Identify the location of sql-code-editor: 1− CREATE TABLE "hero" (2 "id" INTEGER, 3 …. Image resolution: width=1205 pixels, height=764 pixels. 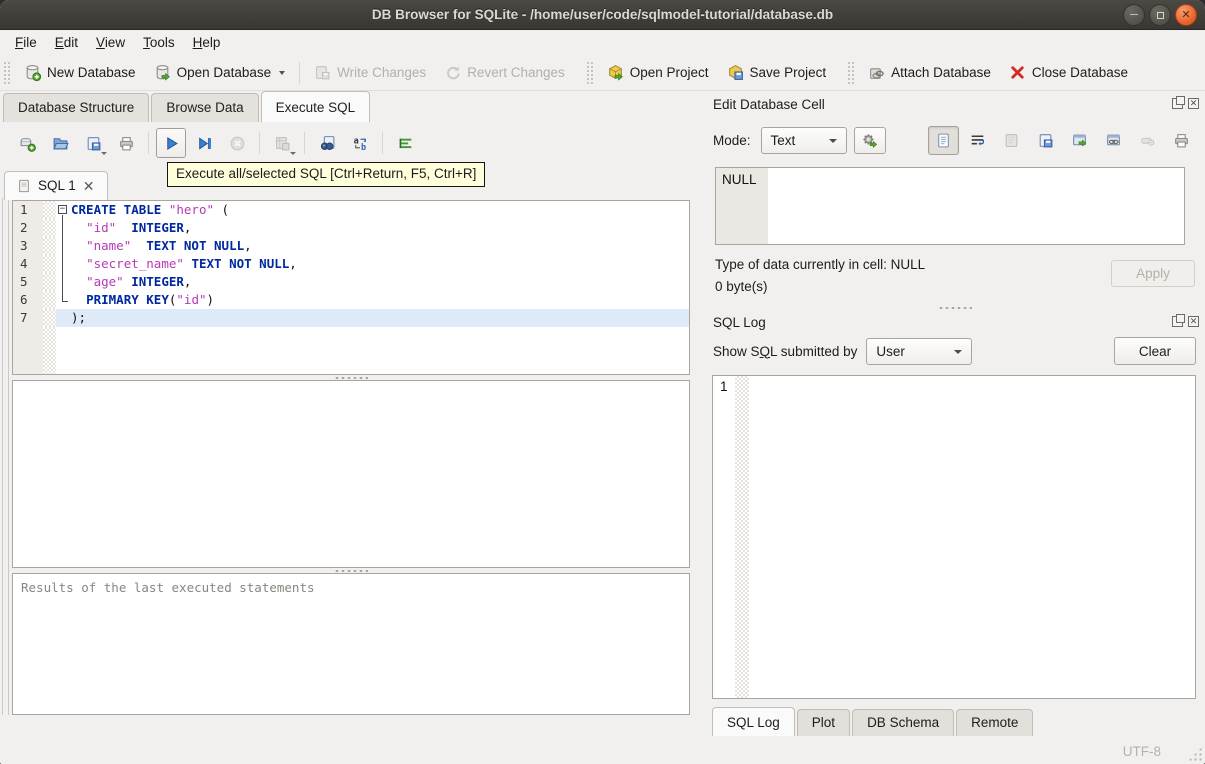
(351, 287).